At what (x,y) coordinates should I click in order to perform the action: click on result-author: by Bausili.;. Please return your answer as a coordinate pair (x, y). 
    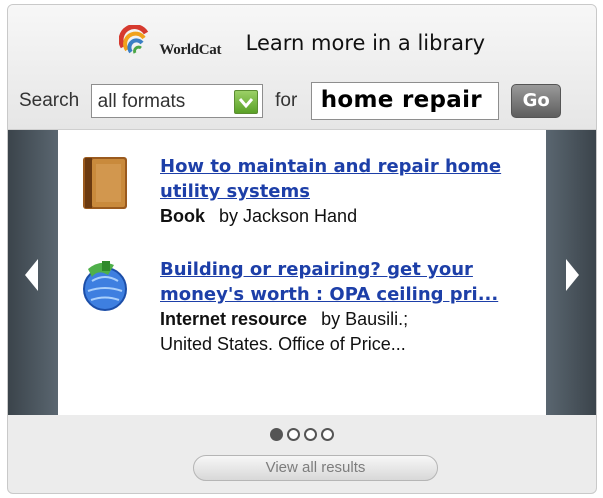
    Looking at the image, I should click on (365, 319).